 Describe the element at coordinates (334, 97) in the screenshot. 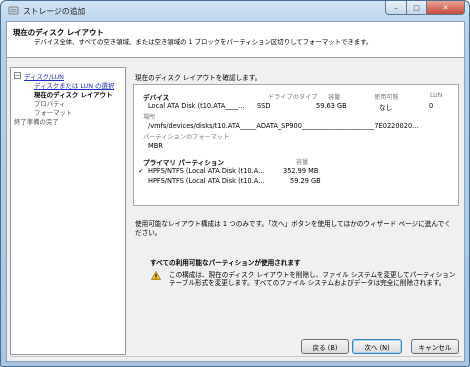

I see `col-capacity: 容量` at that location.